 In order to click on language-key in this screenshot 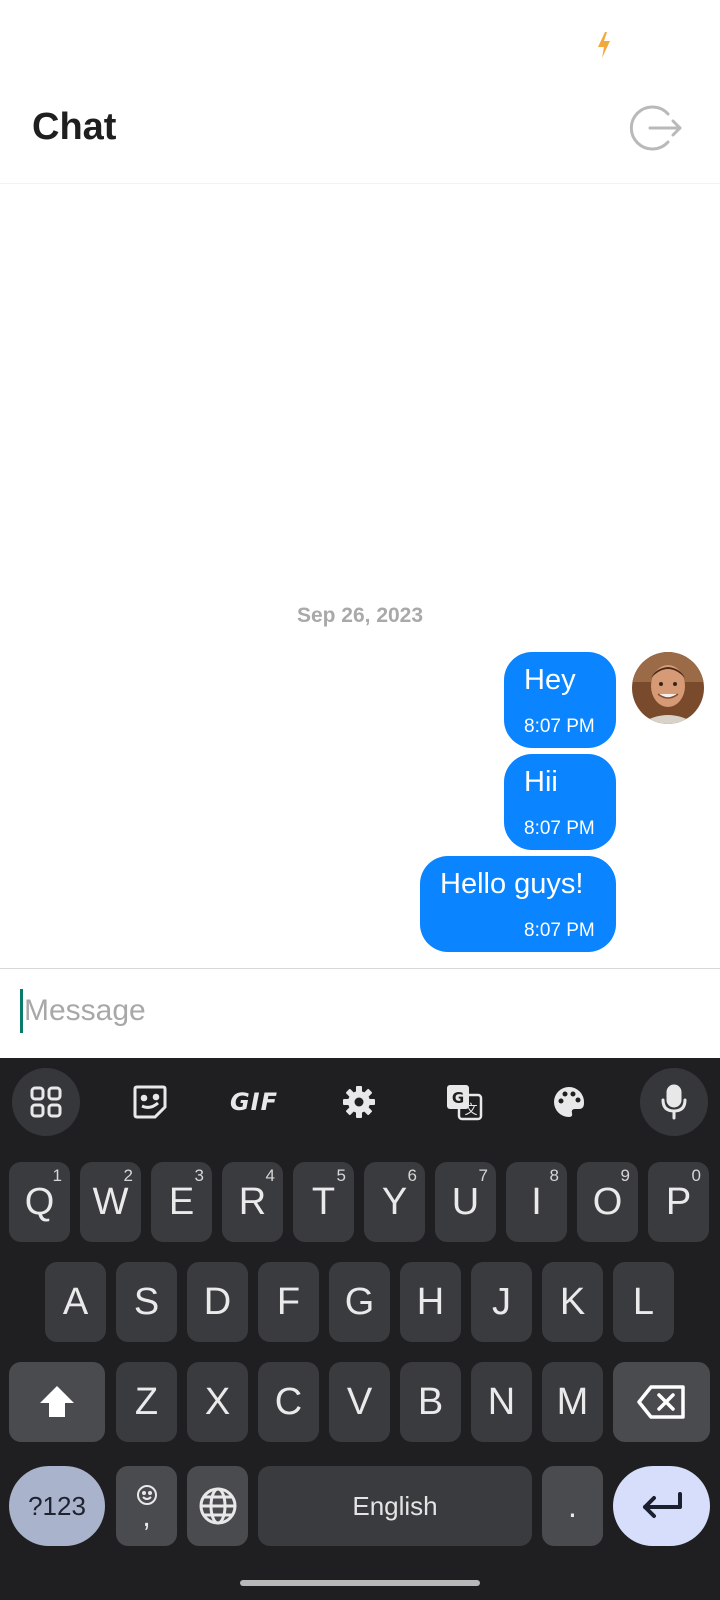, I will do `click(217, 1506)`.